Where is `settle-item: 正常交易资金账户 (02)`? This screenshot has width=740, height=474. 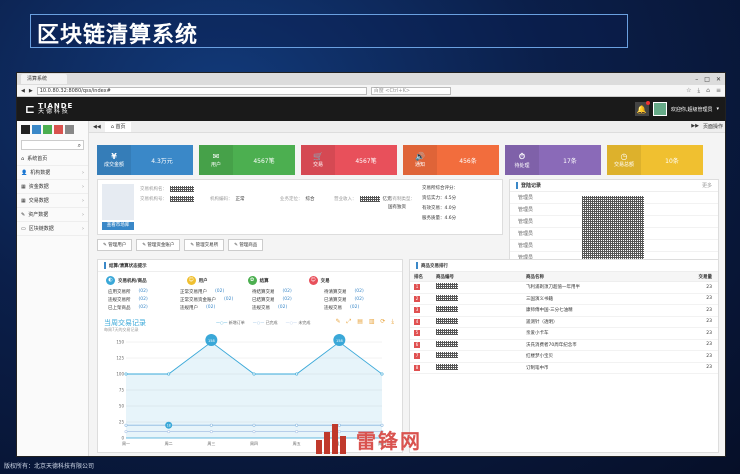
settle-item: 正常交易资金账户 (02) is located at coordinates (216, 300).